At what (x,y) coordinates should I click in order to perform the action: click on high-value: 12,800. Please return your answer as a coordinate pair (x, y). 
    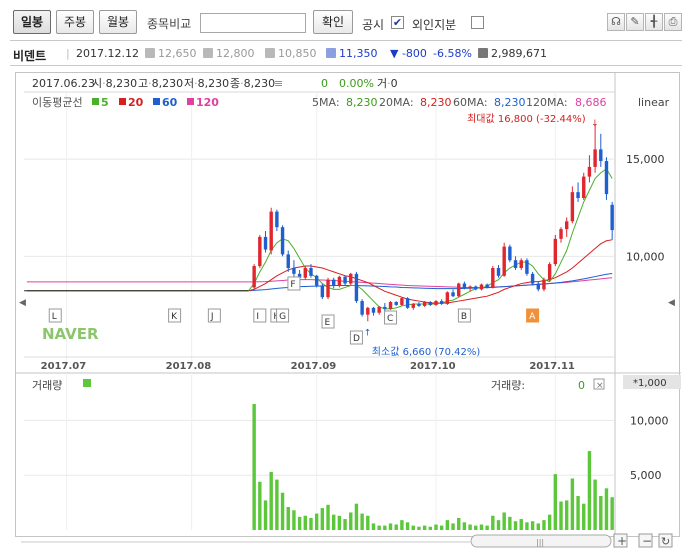
    Looking at the image, I should click on (235, 53).